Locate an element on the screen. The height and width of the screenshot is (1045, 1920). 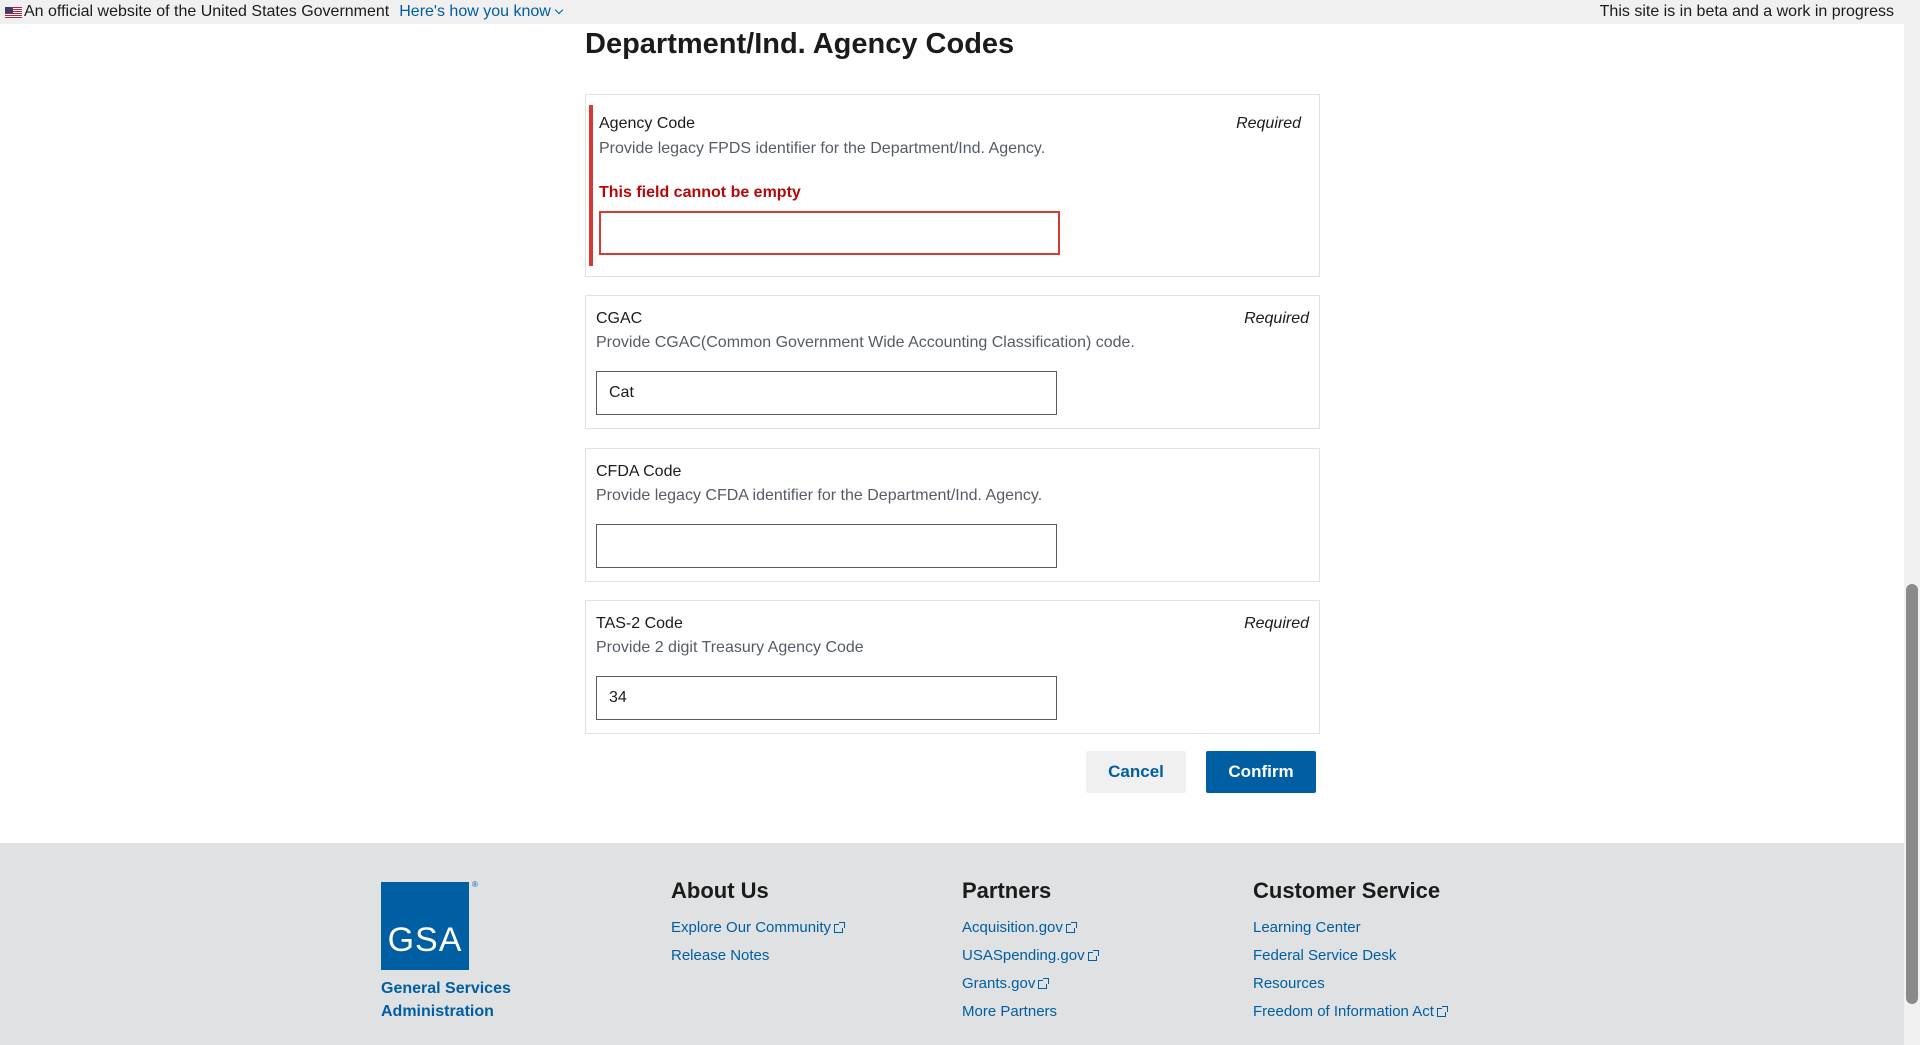
agency-code-error: This field cannot be empty is located at coordinates (700, 192).